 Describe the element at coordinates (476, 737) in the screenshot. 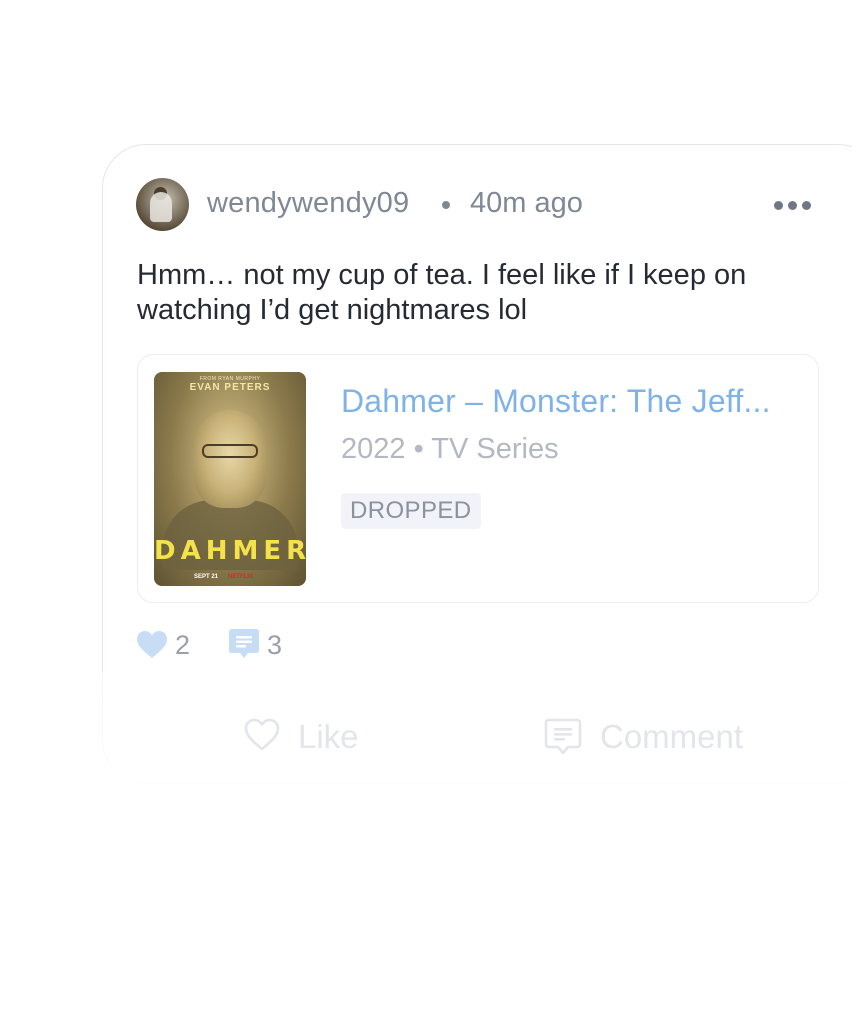

I see `post-actions: Like Comment` at that location.